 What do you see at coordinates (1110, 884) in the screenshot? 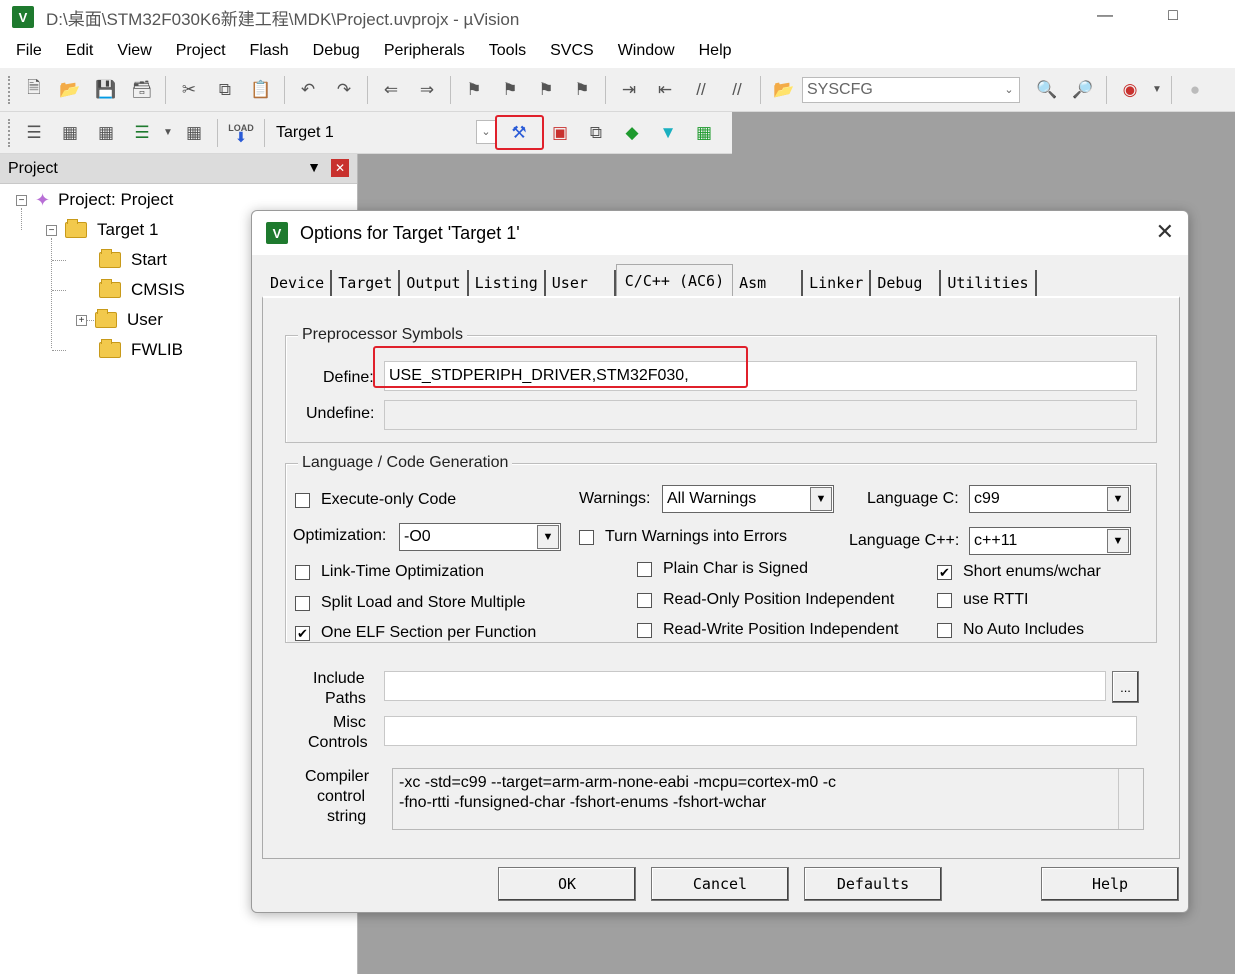
I see `help-button: Help` at bounding box center [1110, 884].